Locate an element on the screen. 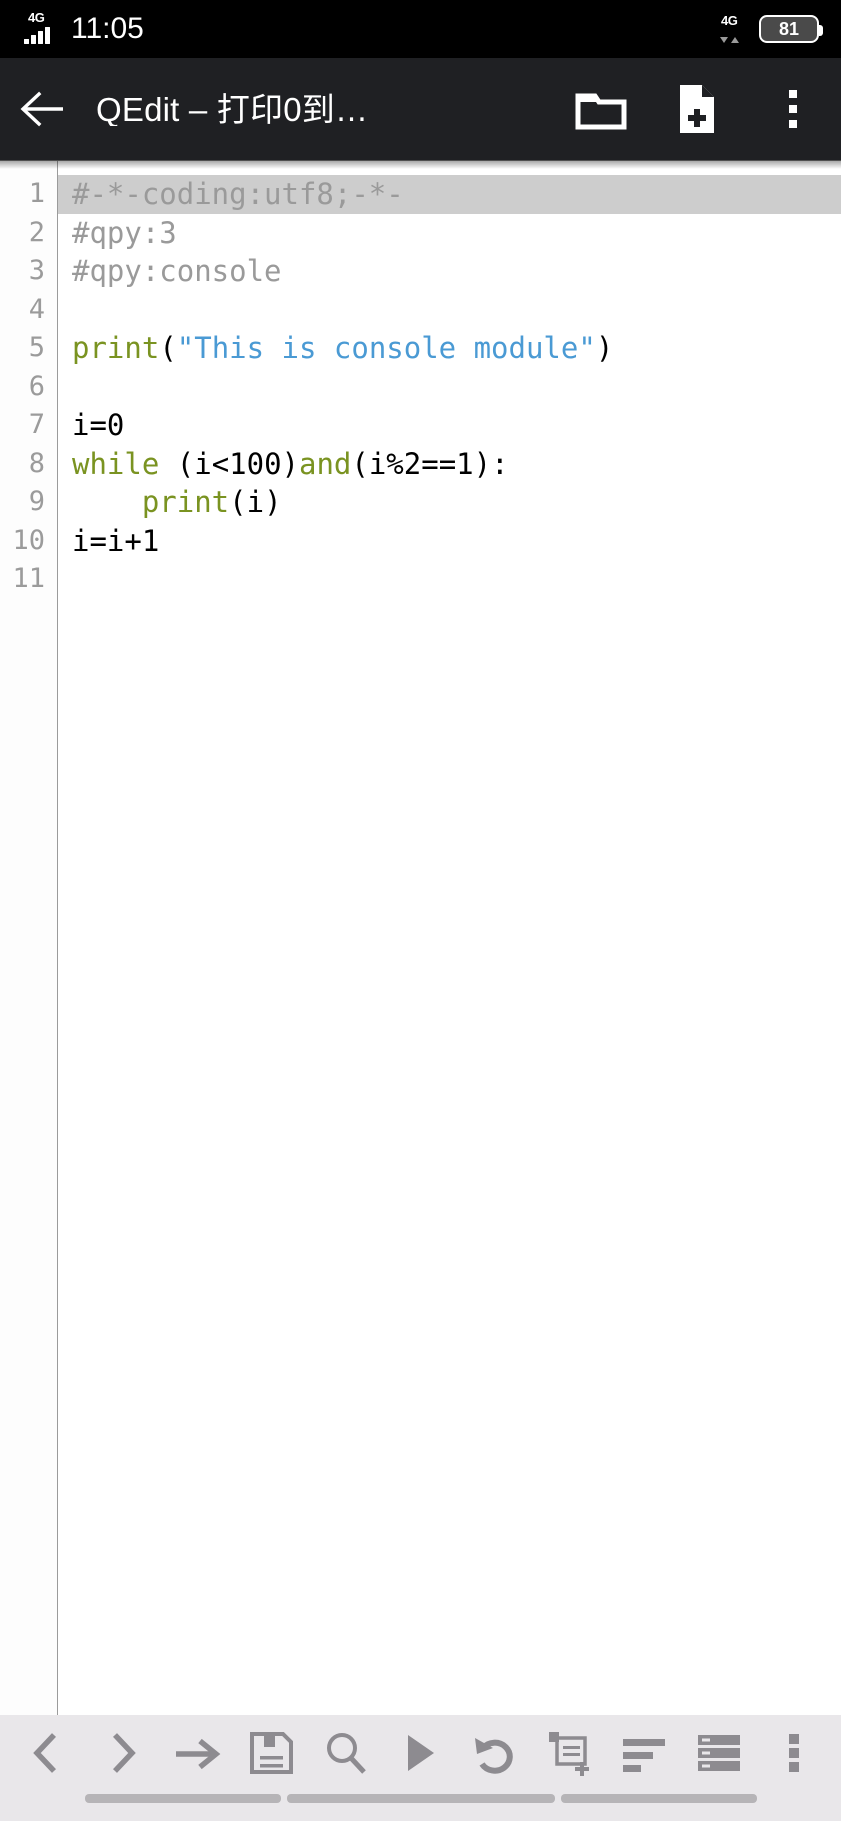  signal-network-label: 4G is located at coordinates (36, 17).